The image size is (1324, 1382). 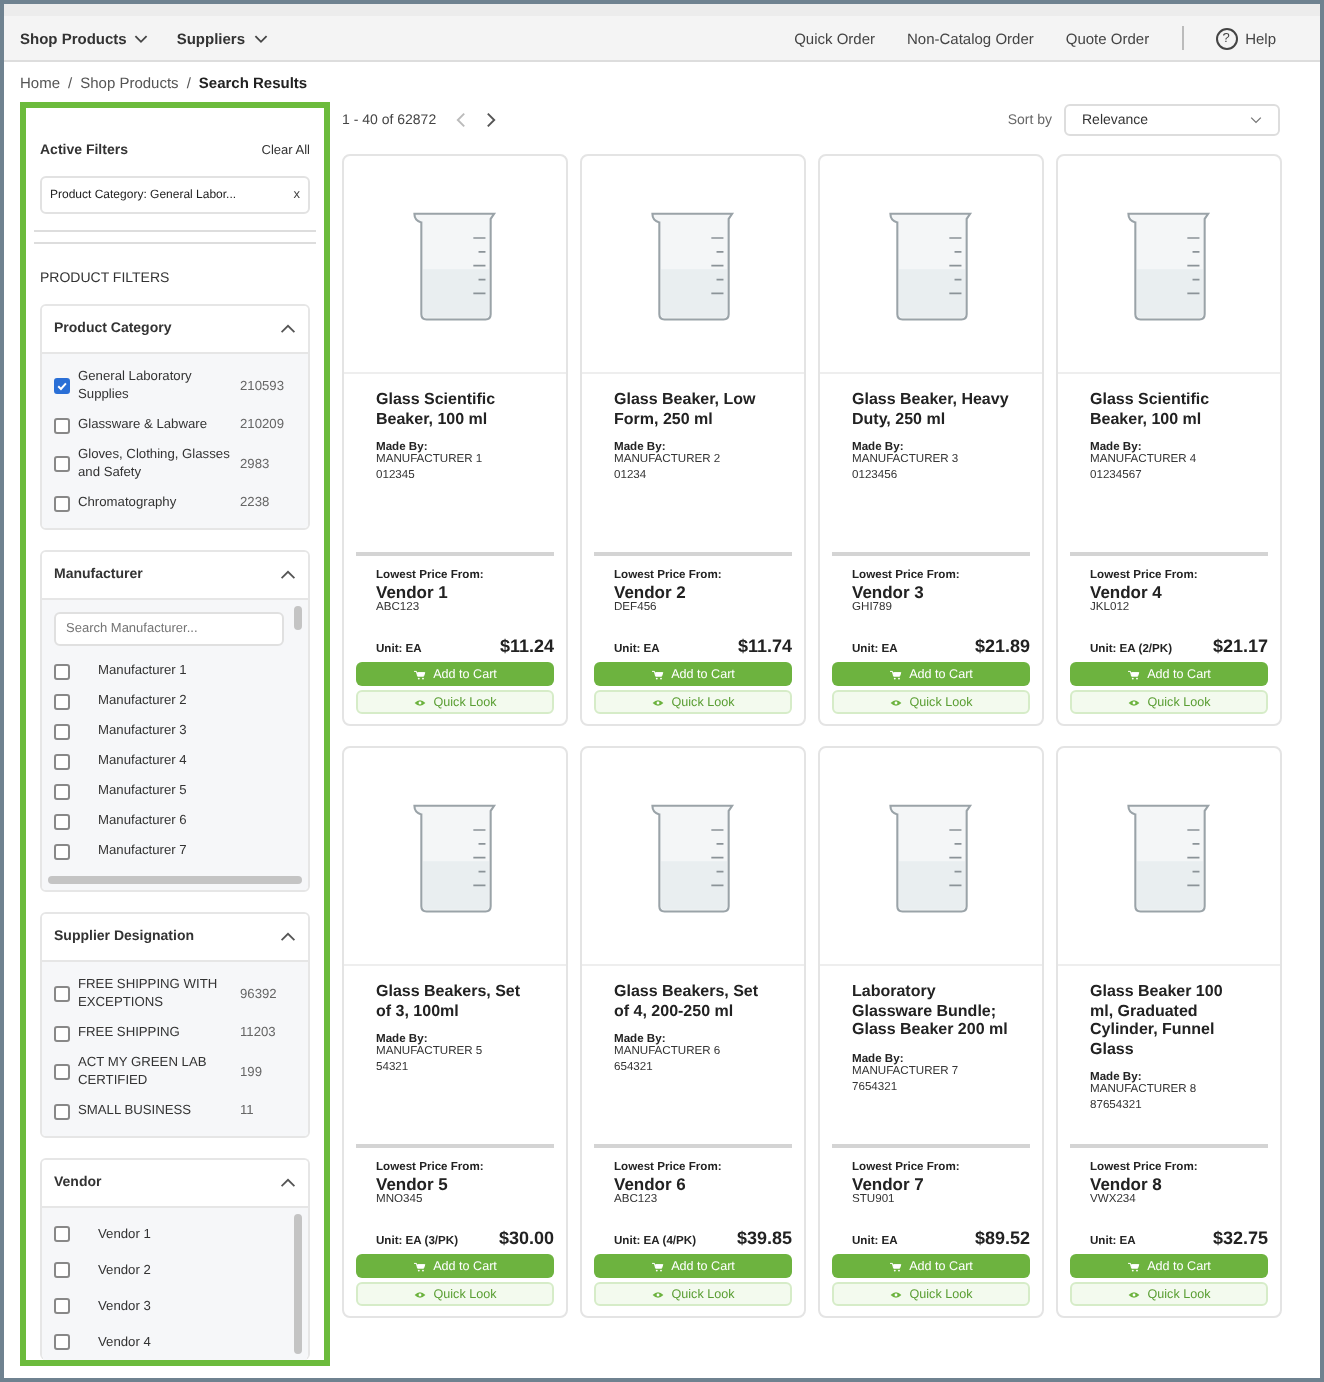 I want to click on price: $89.52, so click(x=1002, y=1238).